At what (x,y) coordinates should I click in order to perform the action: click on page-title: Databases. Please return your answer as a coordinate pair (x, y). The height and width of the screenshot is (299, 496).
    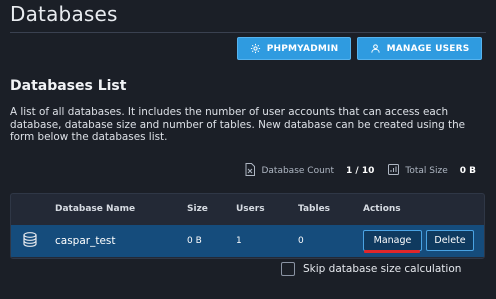
    Looking at the image, I should click on (64, 14).